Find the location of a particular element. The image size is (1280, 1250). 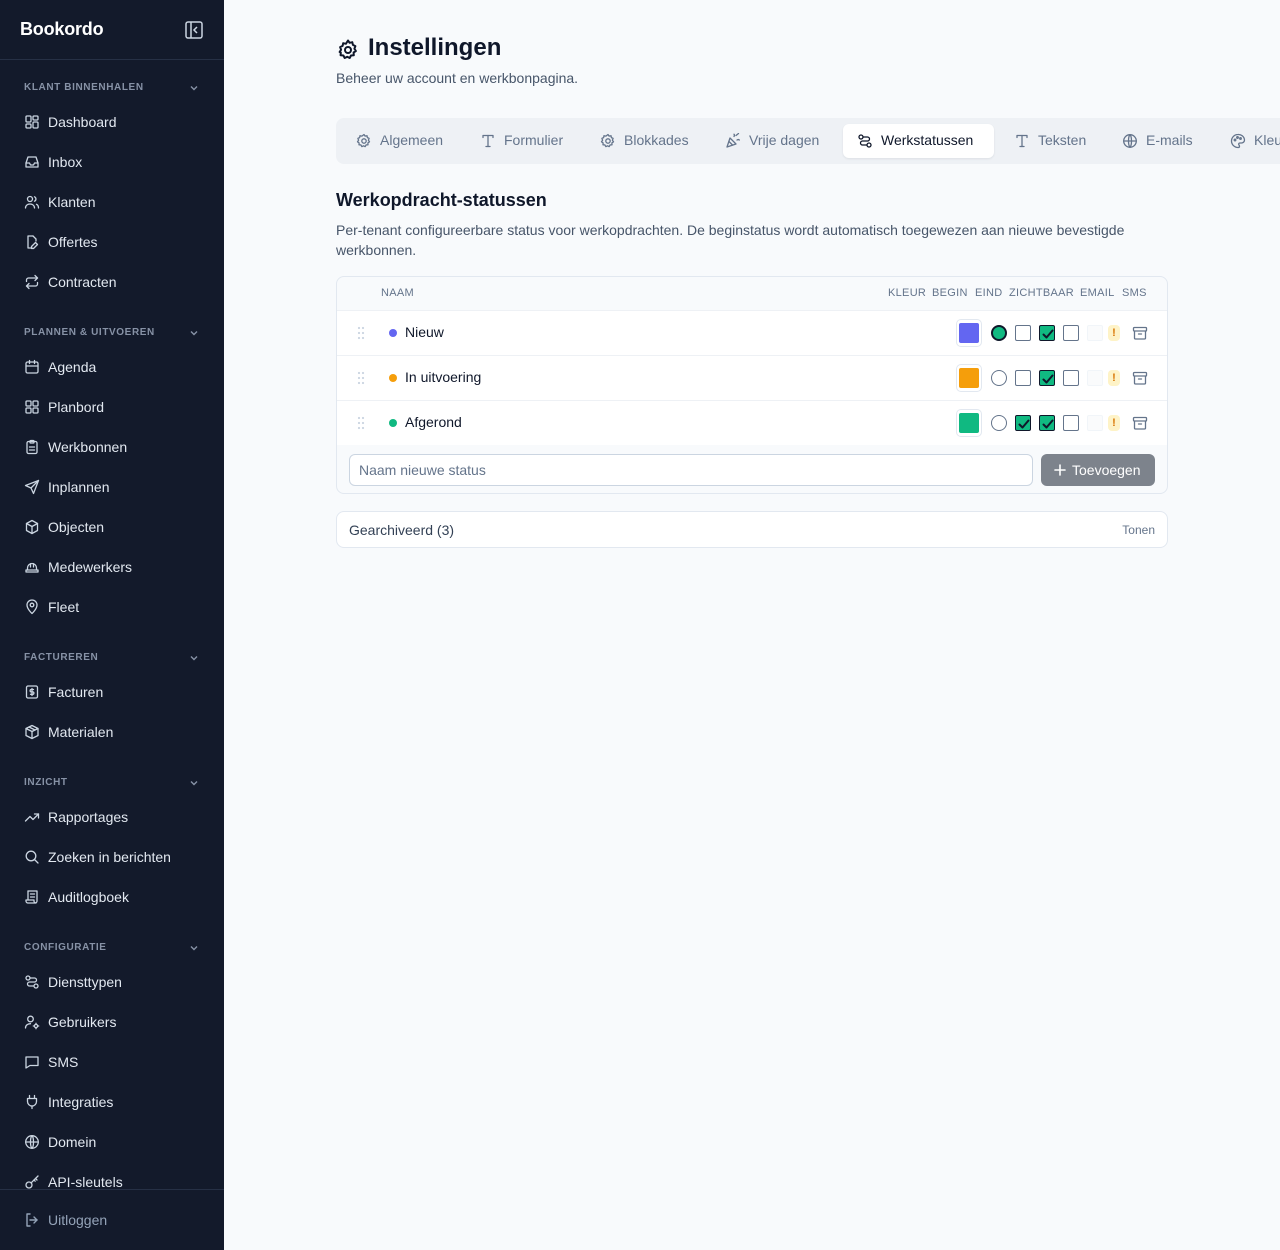

send-icon is located at coordinates (32, 487).